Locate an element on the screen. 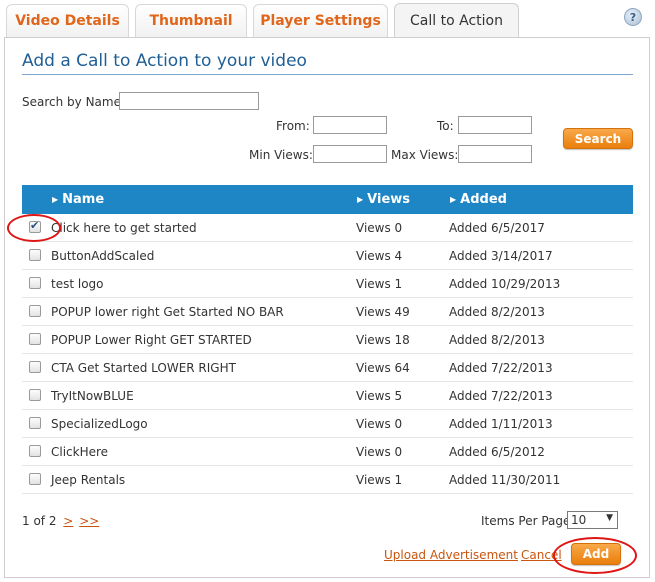 This screenshot has height=582, width=655. column-header-name: ▶ Name is located at coordinates (78, 199).